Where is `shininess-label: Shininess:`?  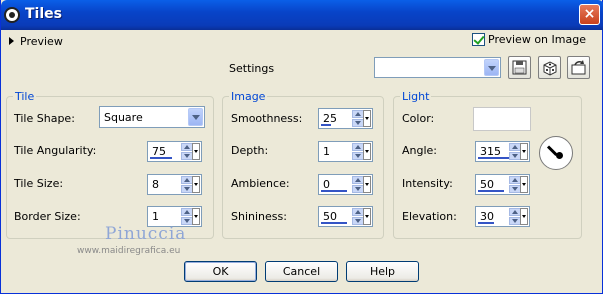
shininess-label: Shininess: is located at coordinates (259, 216).